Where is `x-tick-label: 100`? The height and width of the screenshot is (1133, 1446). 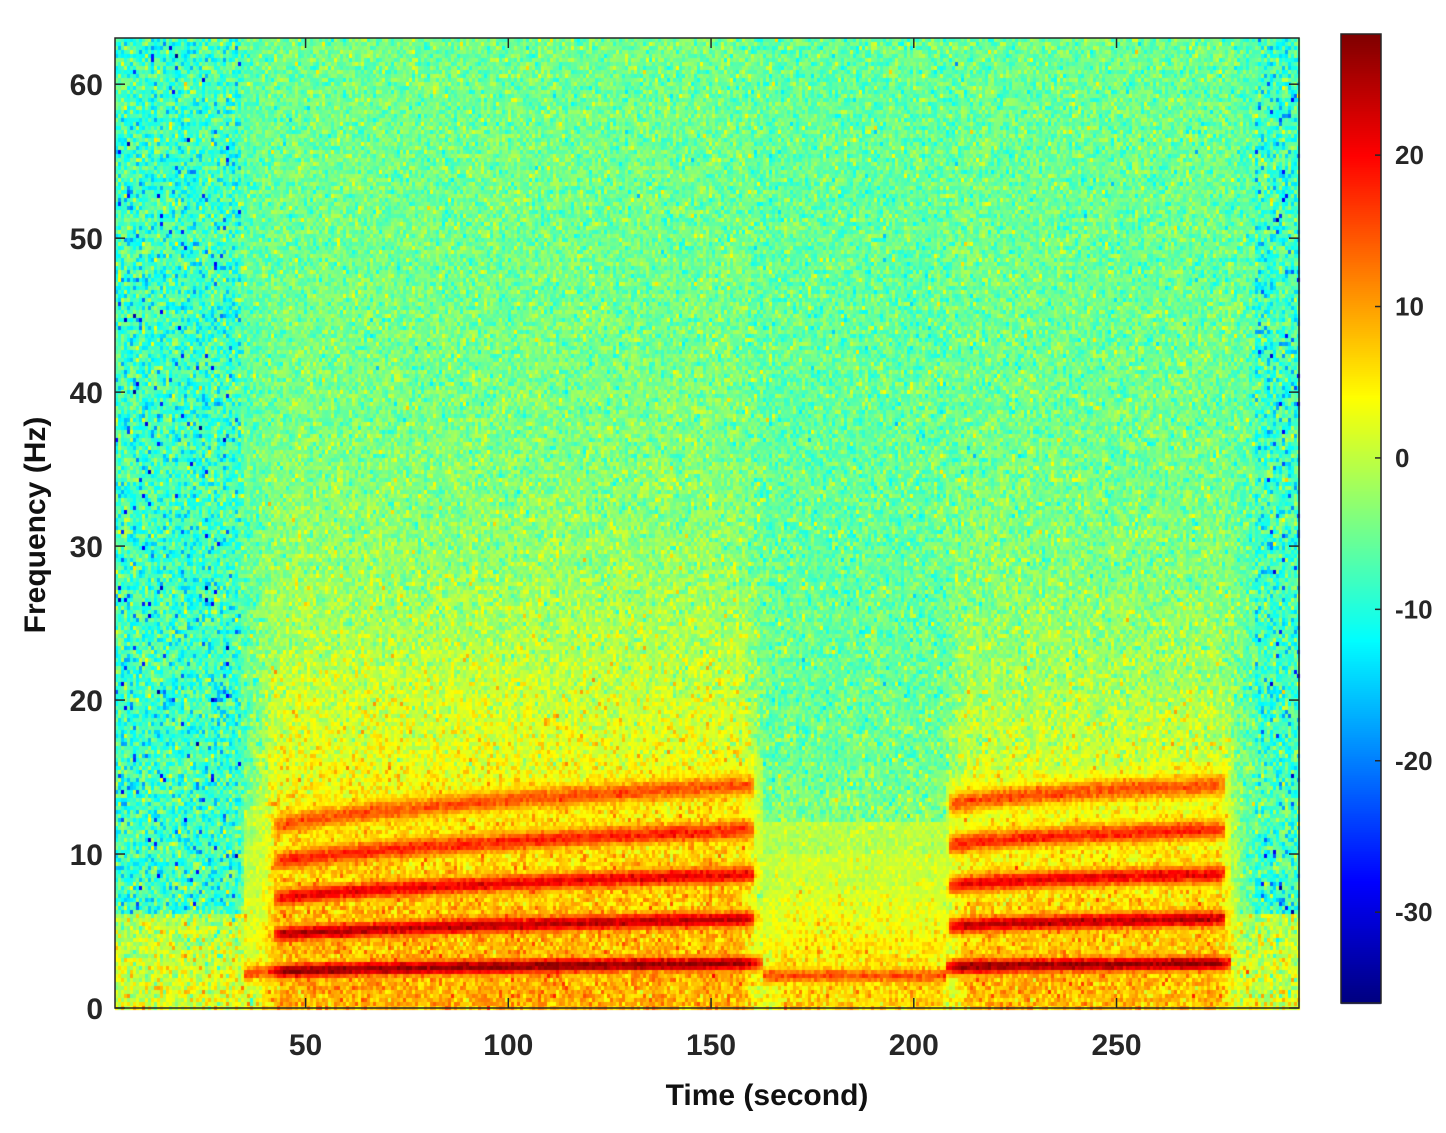 x-tick-label: 100 is located at coordinates (508, 1045).